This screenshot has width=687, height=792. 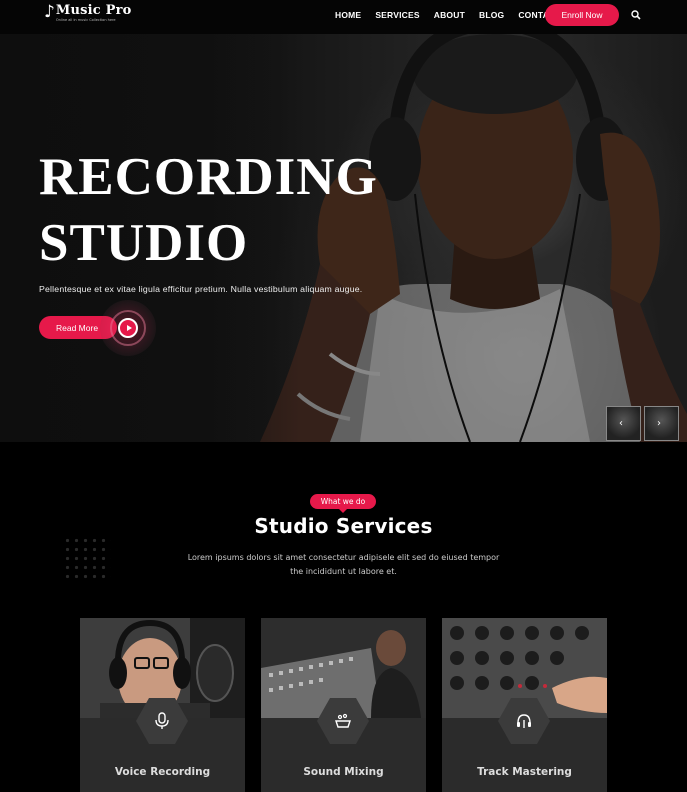 What do you see at coordinates (162, 772) in the screenshot?
I see `service-card-title: Voice Recording` at bounding box center [162, 772].